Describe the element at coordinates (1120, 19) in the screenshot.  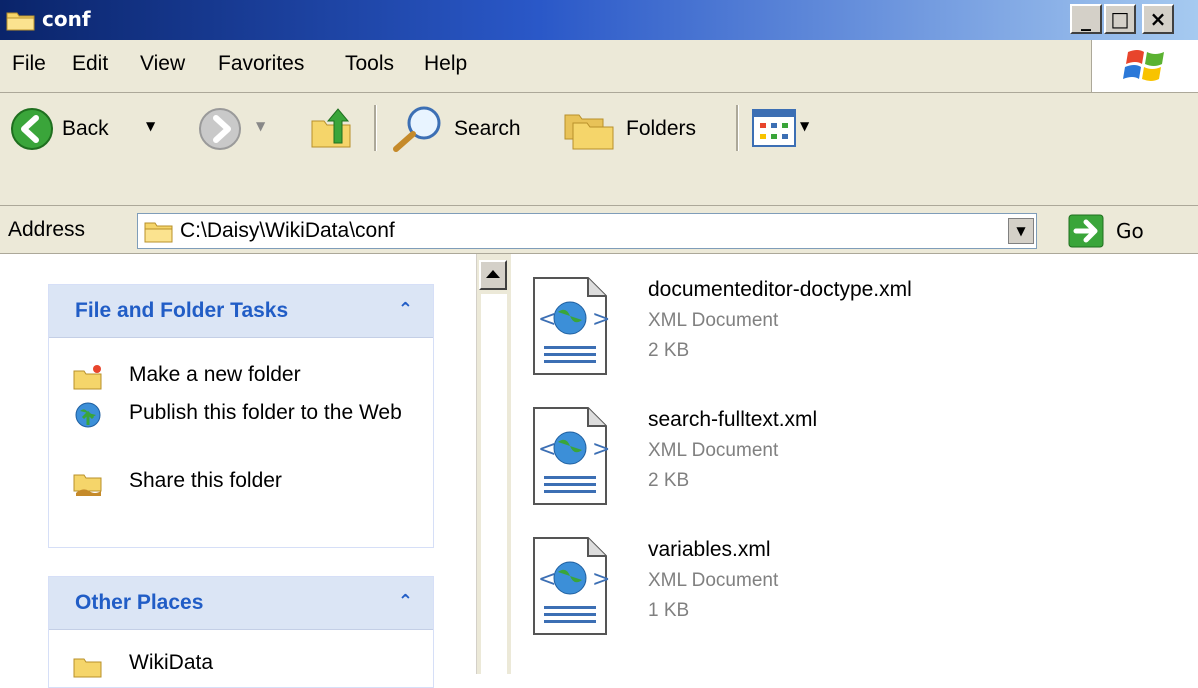
I see `maximize-button: □` at that location.